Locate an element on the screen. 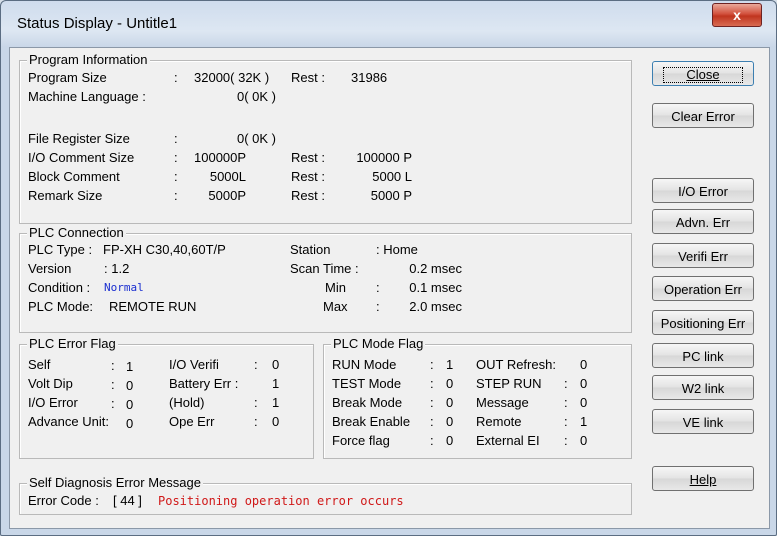 The height and width of the screenshot is (536, 777). battery-err-label: Battery Err : is located at coordinates (204, 383).